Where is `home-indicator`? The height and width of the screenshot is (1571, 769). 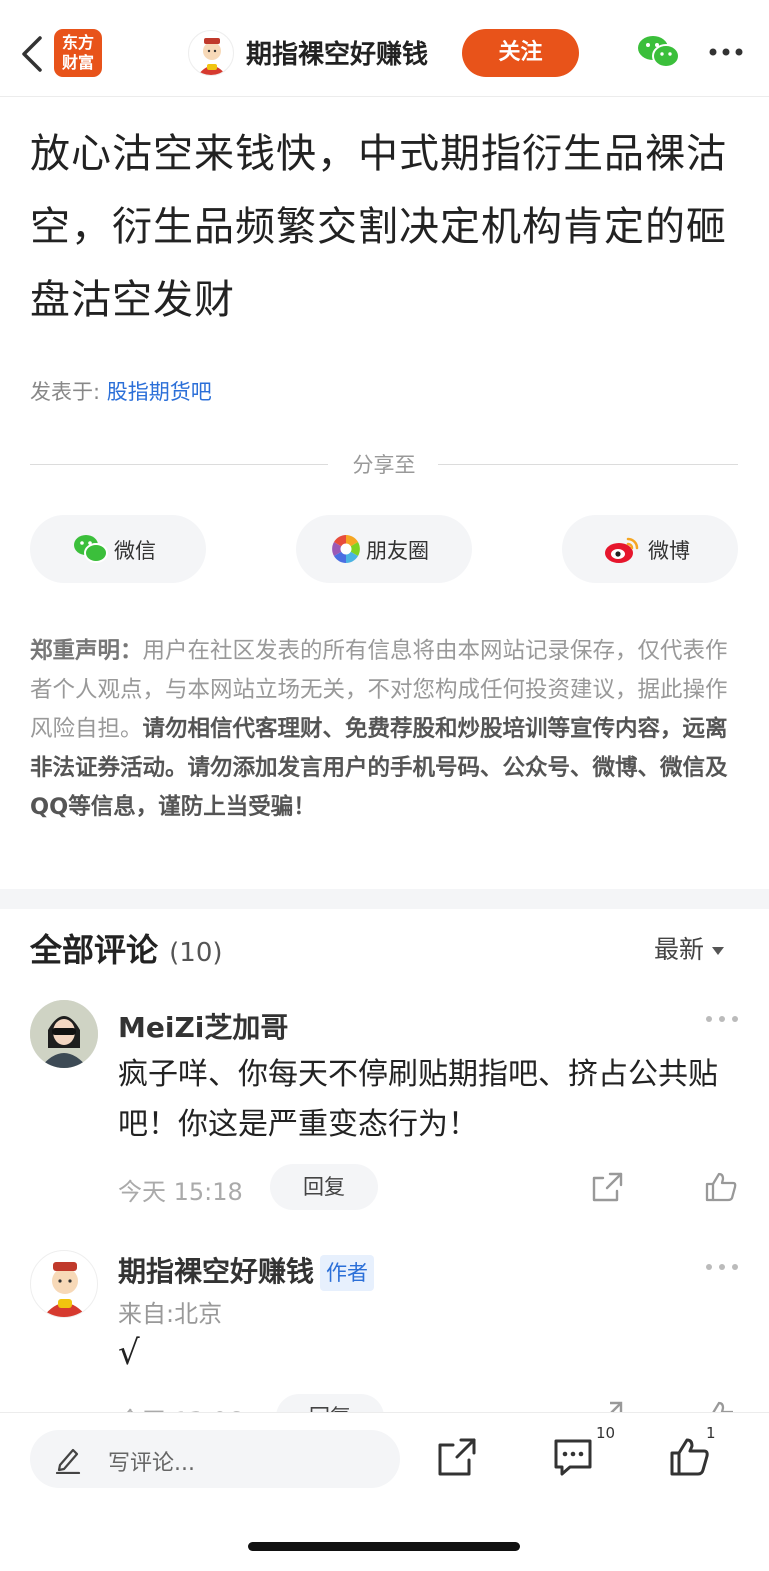 home-indicator is located at coordinates (384, 1546).